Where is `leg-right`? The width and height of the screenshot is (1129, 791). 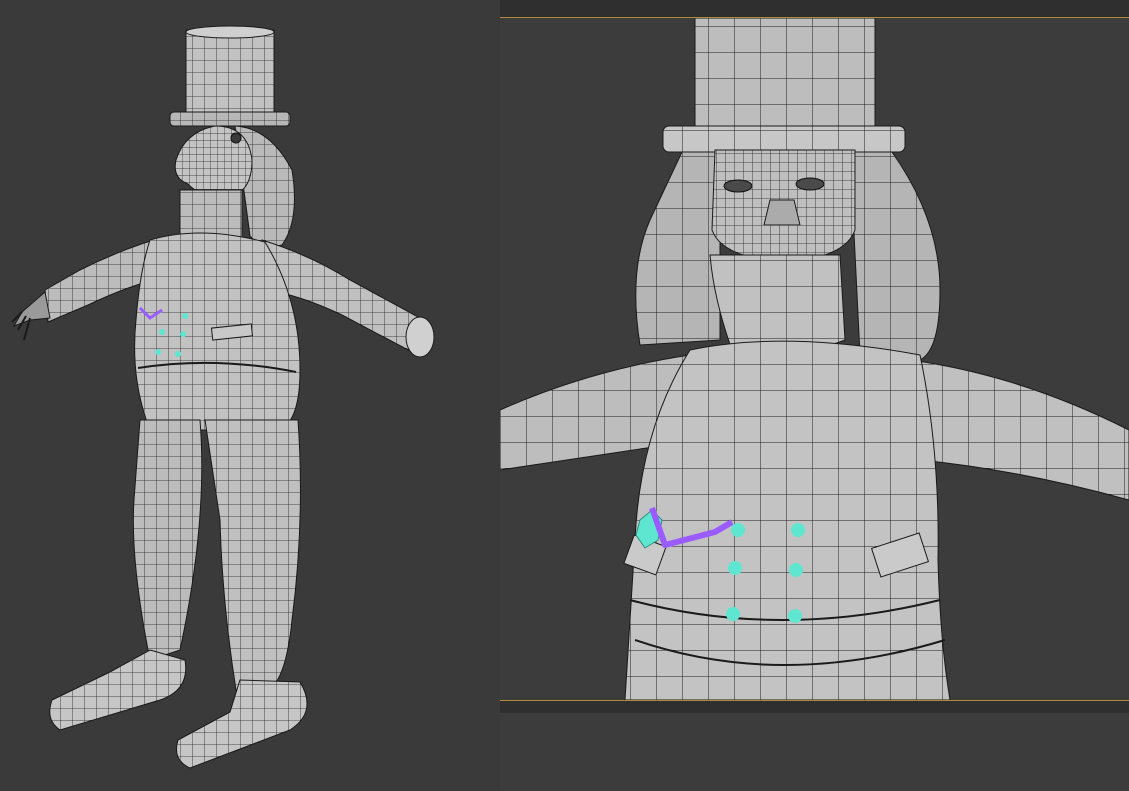
leg-right is located at coordinates (252, 555).